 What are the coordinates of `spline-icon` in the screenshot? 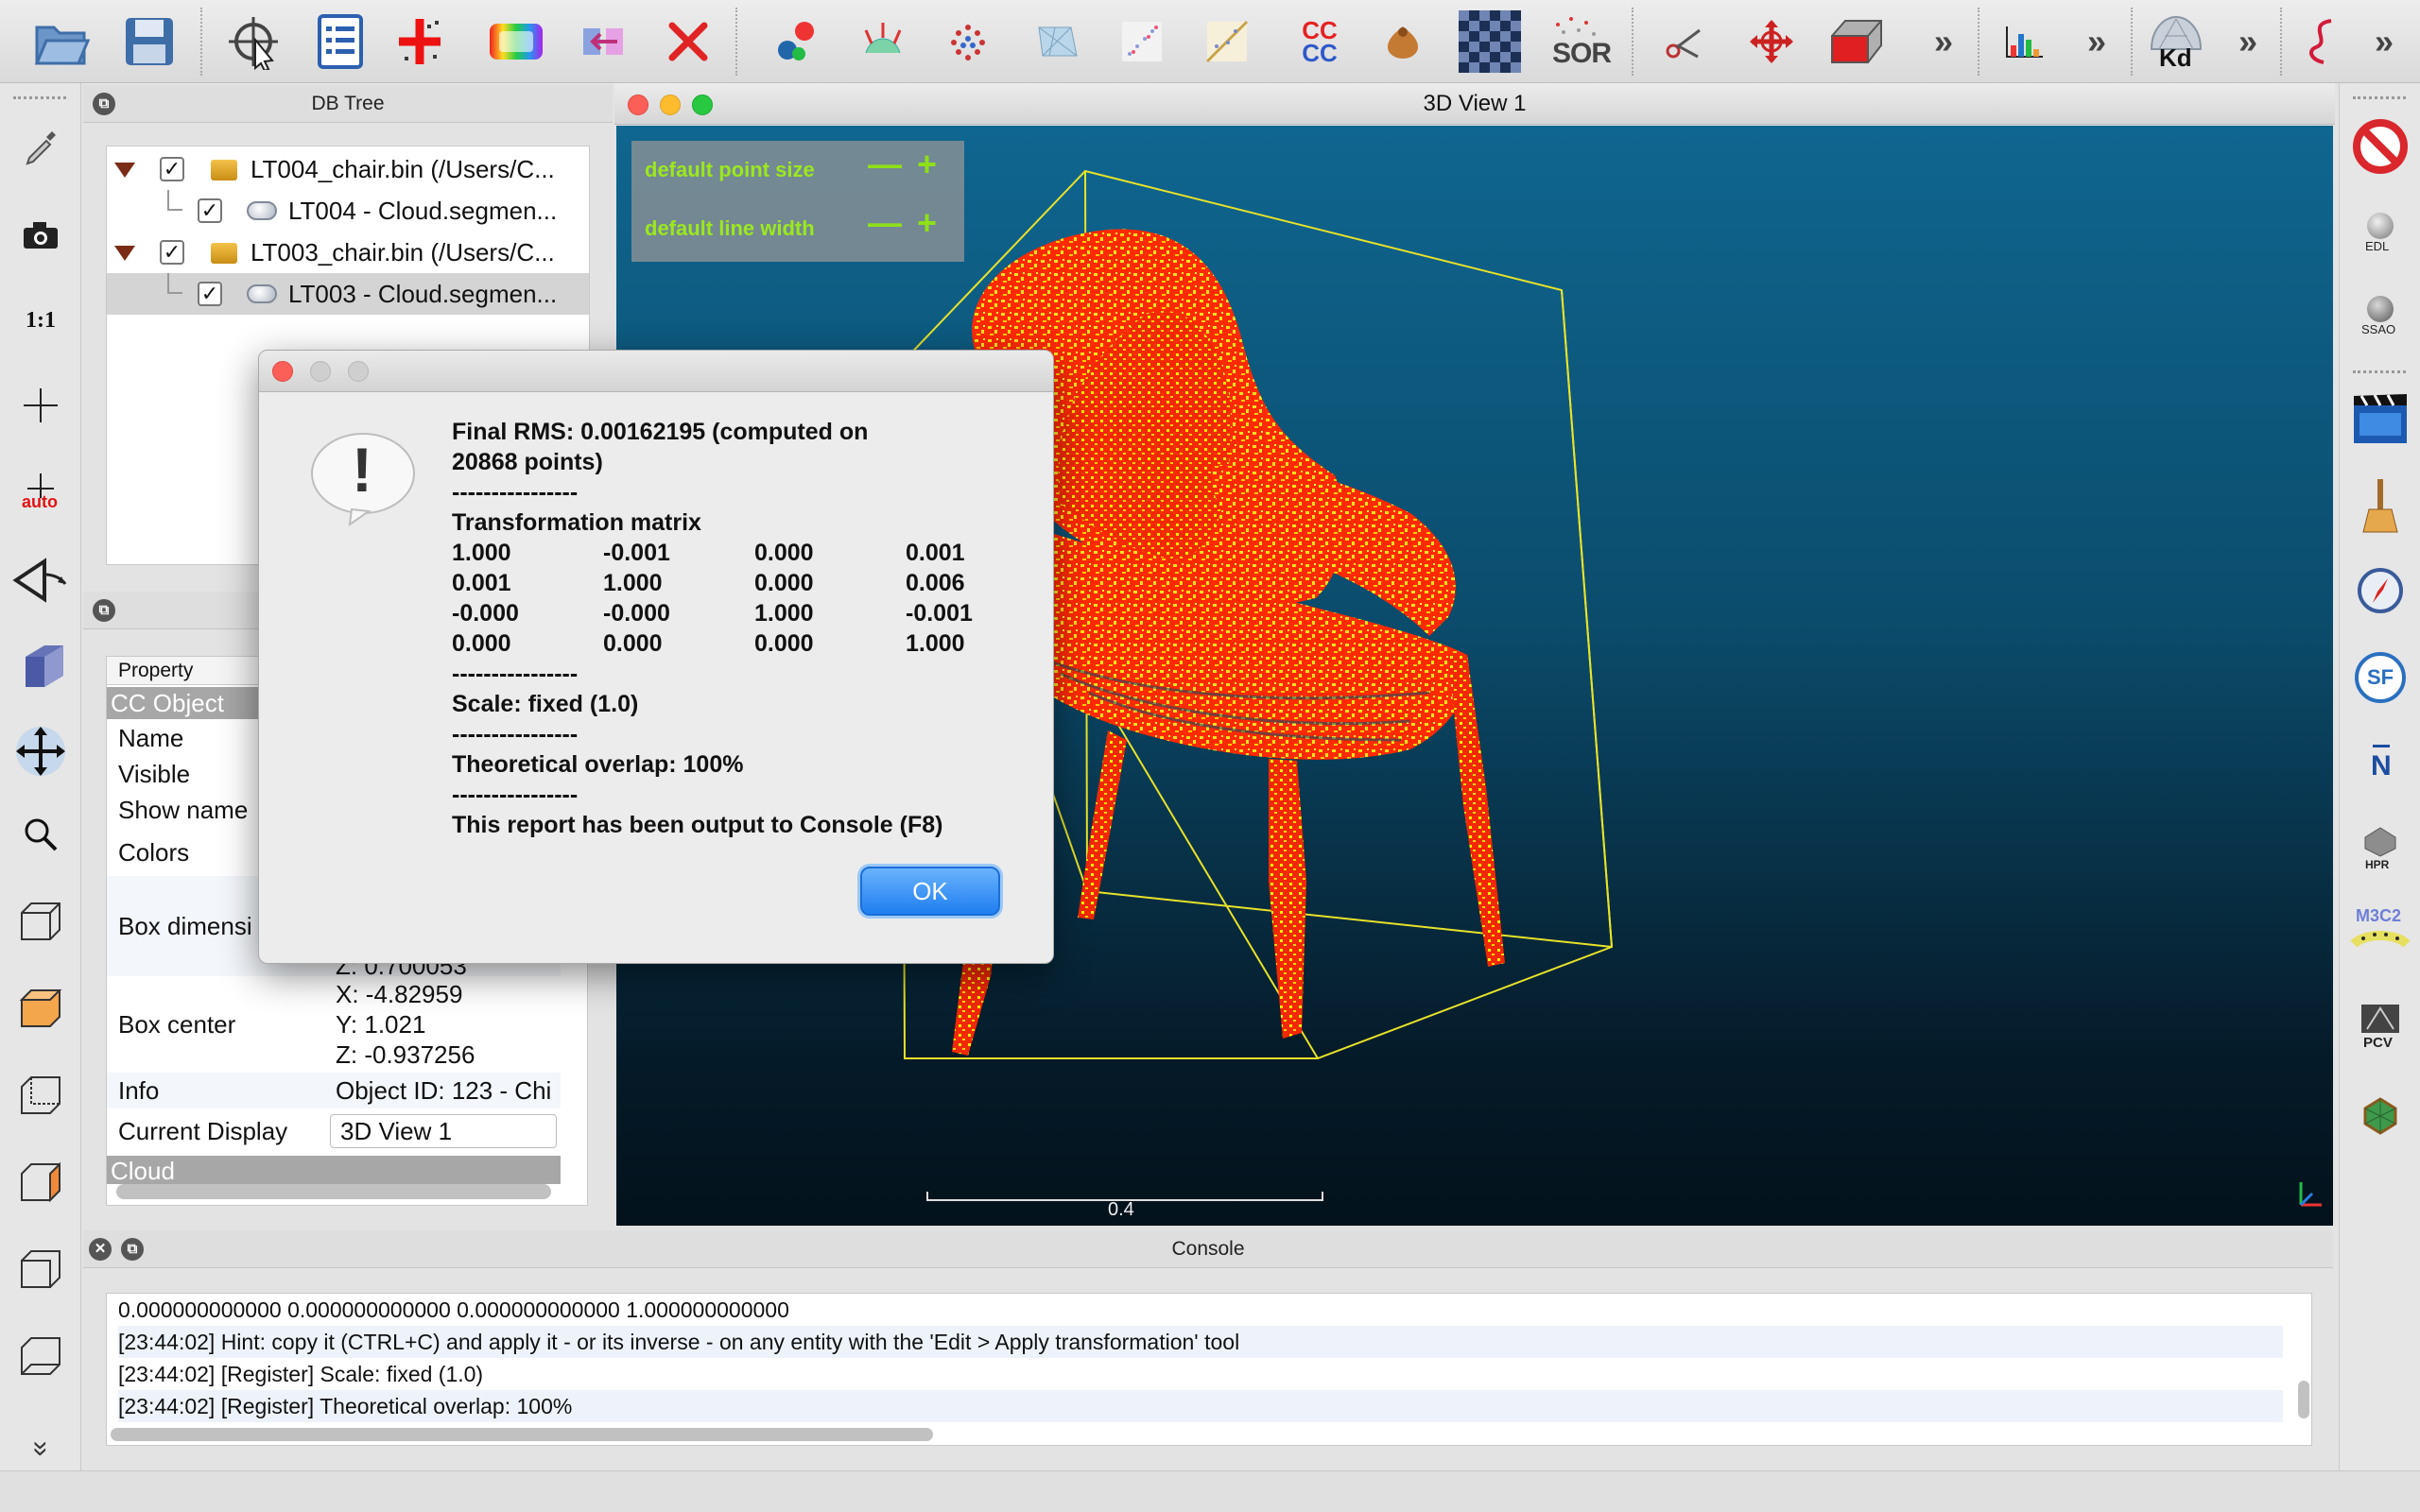 It's located at (2322, 42).